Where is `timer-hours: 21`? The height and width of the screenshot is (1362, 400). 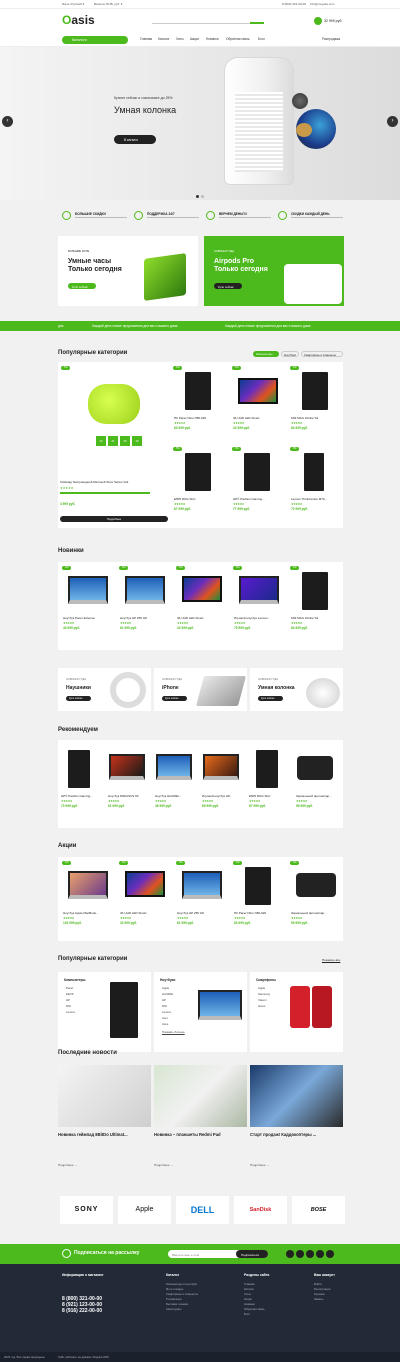
timer-hours: 21 is located at coordinates (113, 441).